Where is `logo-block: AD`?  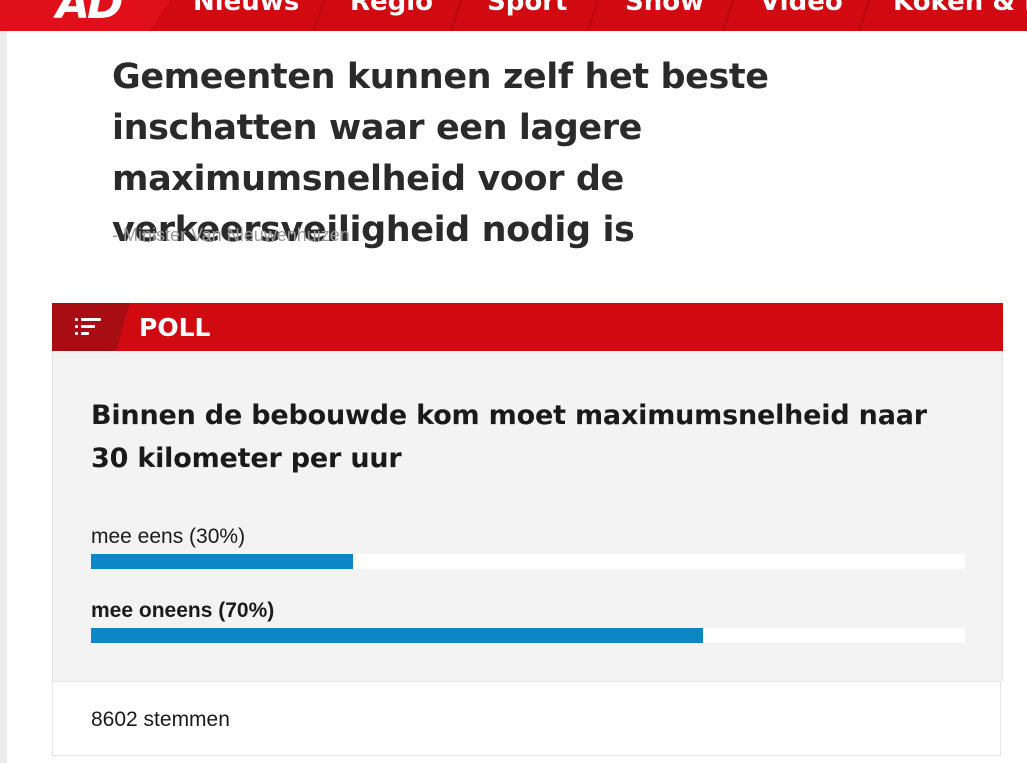 logo-block: AD is located at coordinates (85, 15).